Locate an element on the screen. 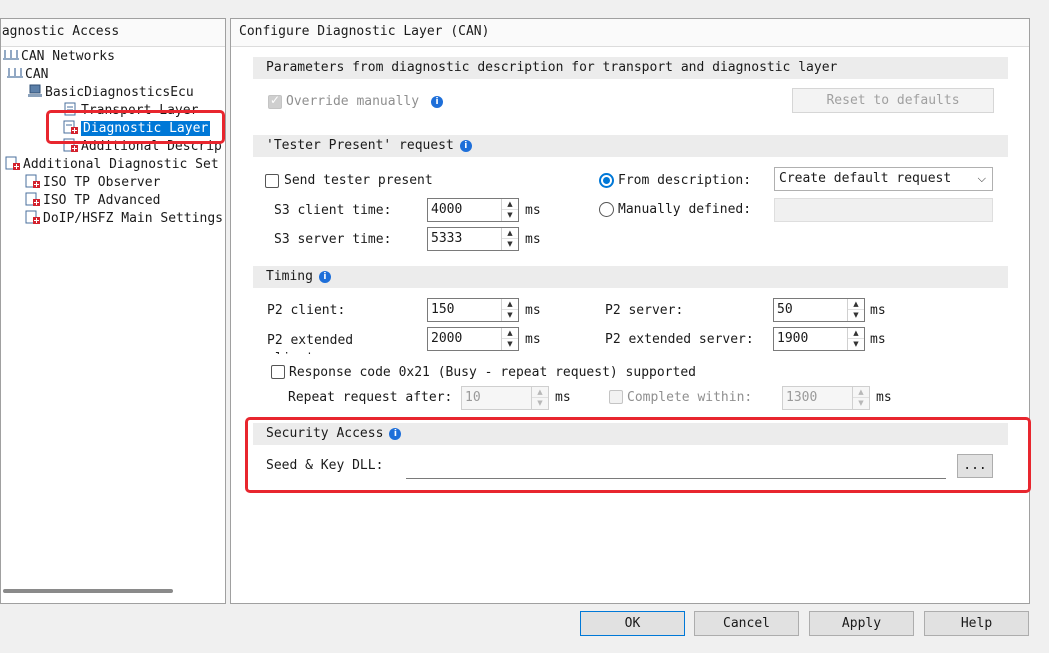 Image resolution: width=1049 pixels, height=653 pixels. complete-within-checkbox is located at coordinates (616, 397).